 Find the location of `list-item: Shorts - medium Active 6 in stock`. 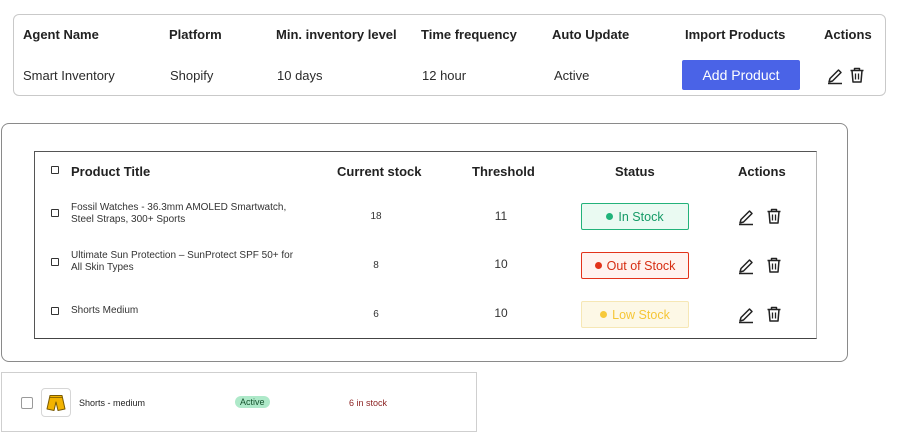

list-item: Shorts - medium Active 6 in stock is located at coordinates (239, 402).